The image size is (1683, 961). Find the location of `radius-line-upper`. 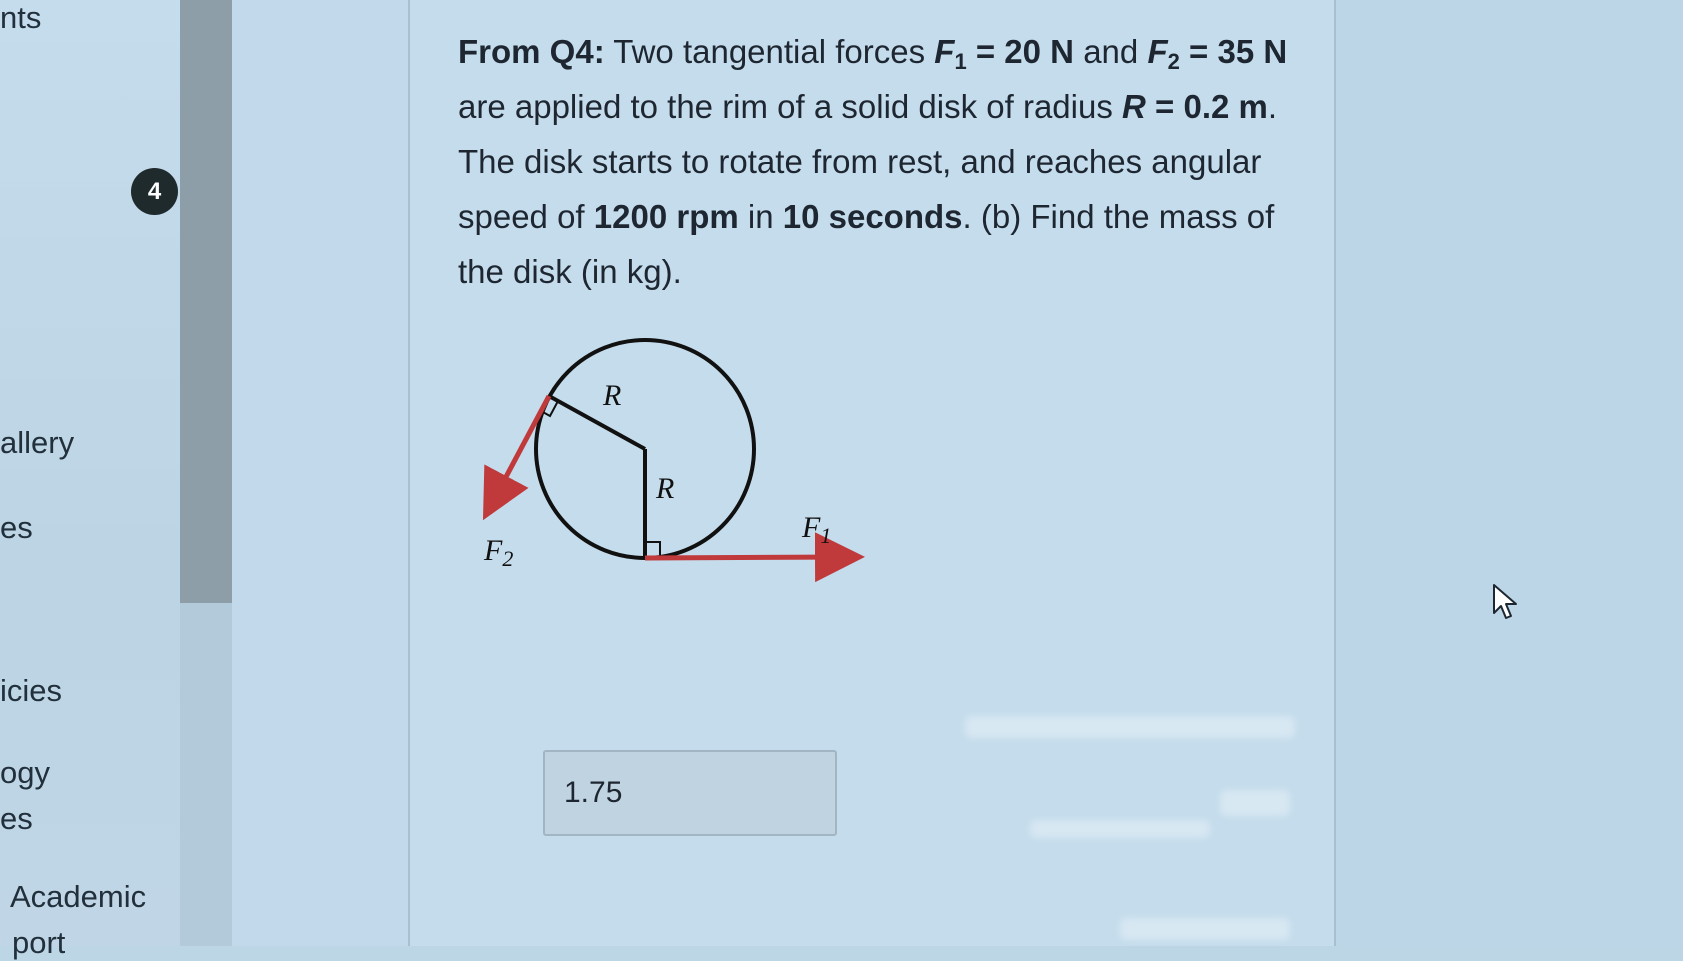

radius-line-upper is located at coordinates (597, 422).